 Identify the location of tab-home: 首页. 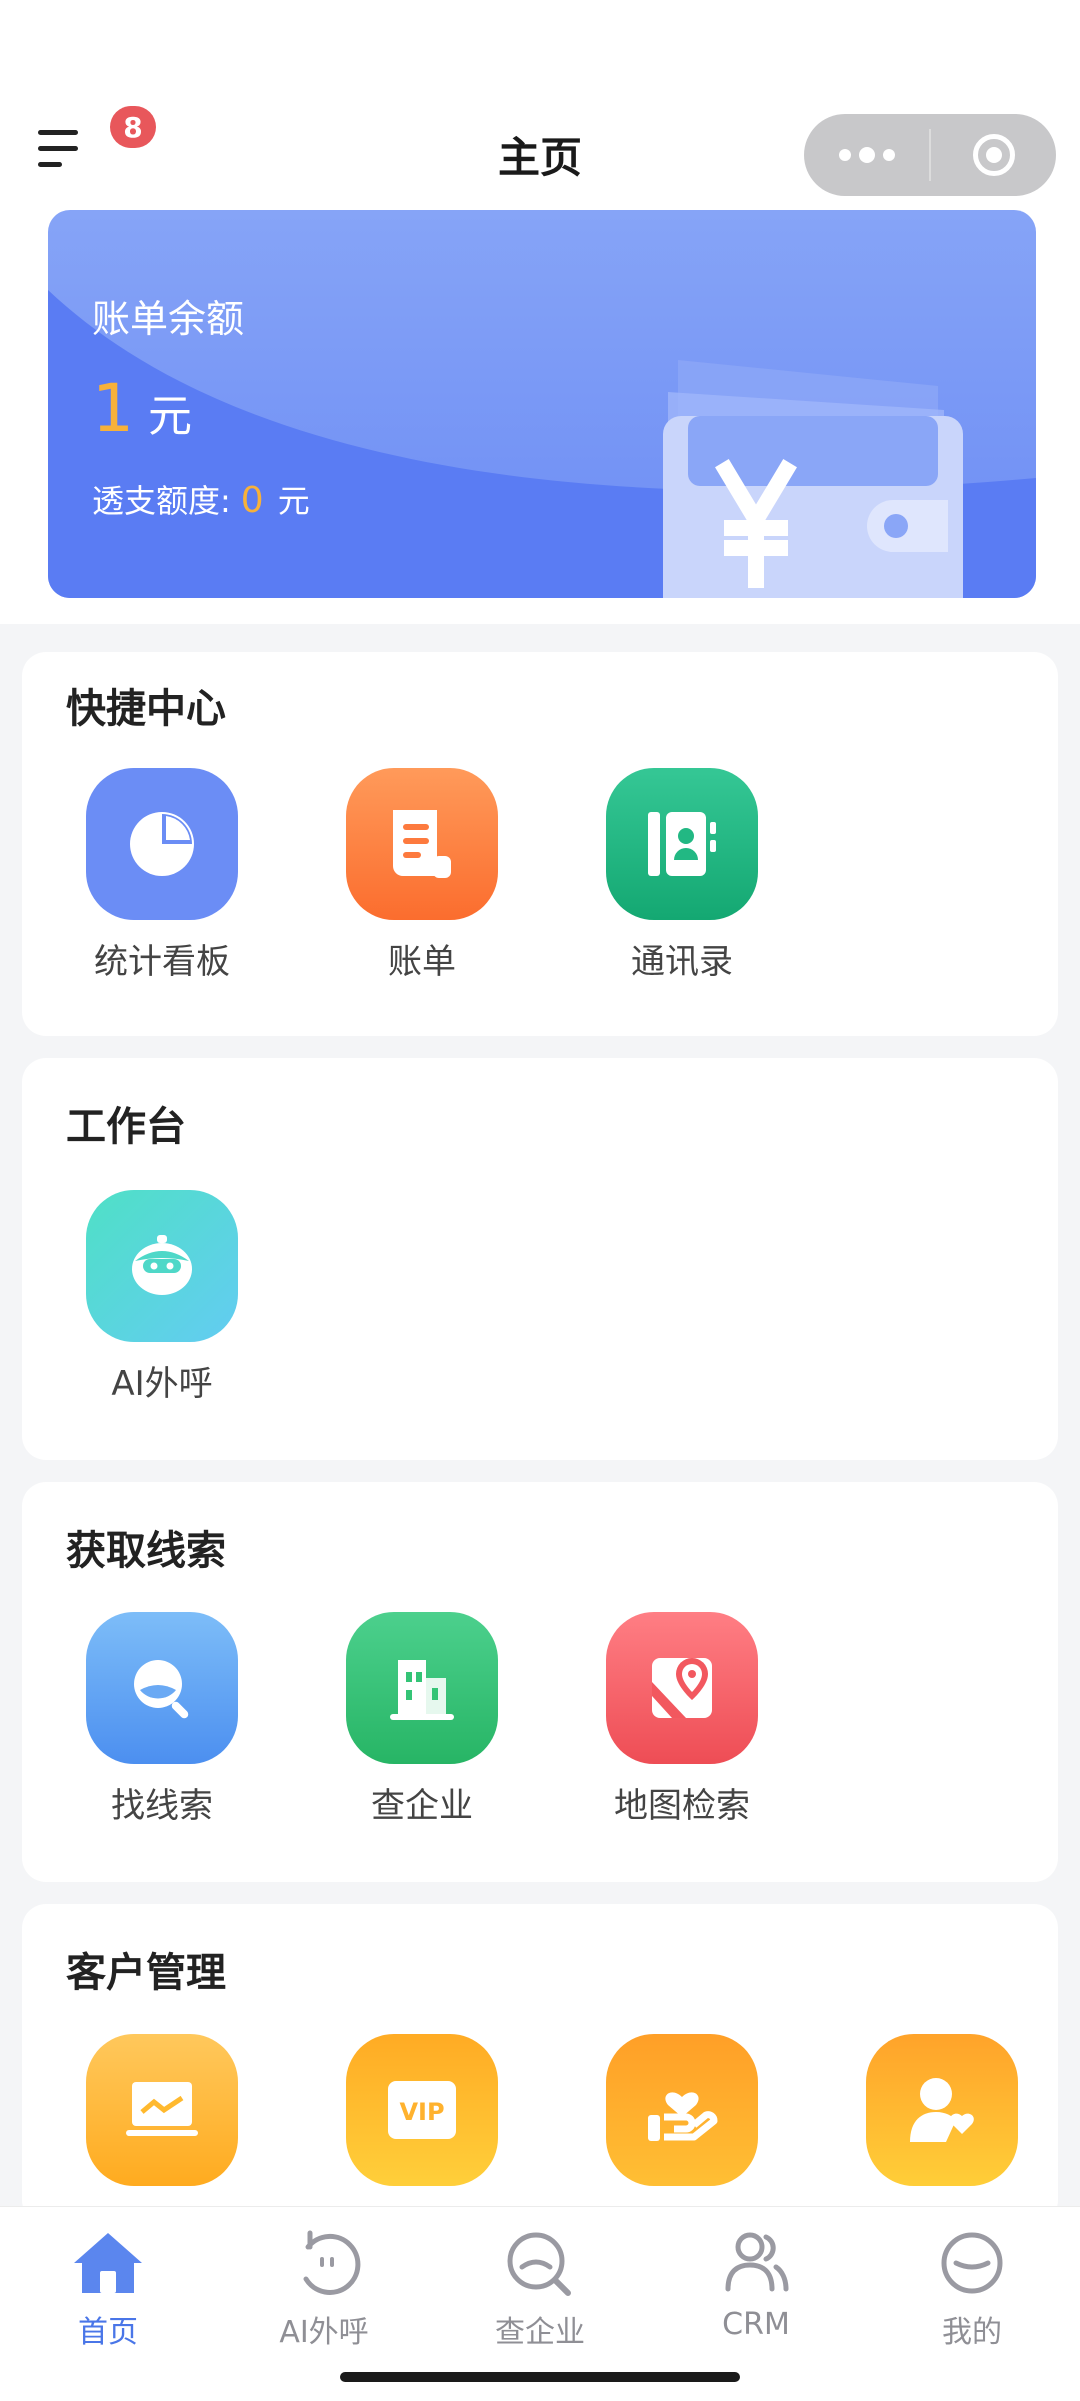
(108, 2289).